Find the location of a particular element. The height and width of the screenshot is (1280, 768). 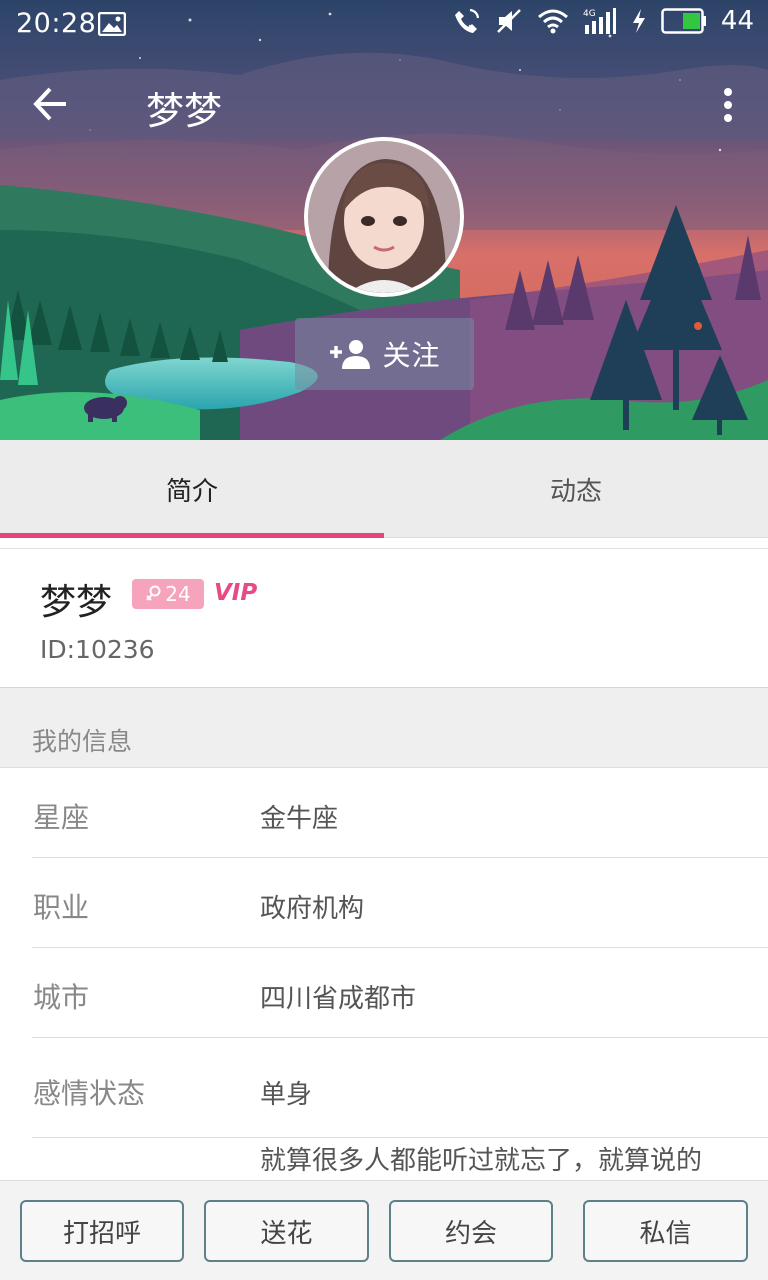

tab-moments-label: 动态 is located at coordinates (575, 491).